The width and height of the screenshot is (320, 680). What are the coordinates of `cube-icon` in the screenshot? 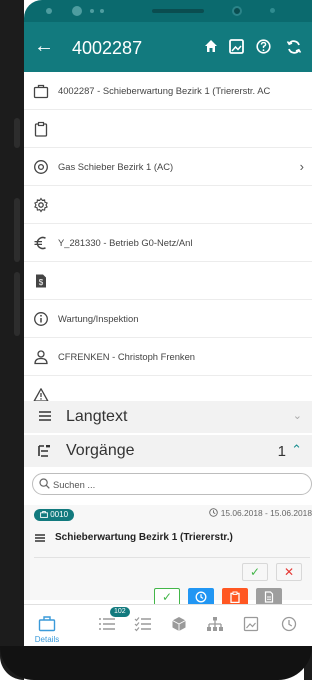 It's located at (179, 624).